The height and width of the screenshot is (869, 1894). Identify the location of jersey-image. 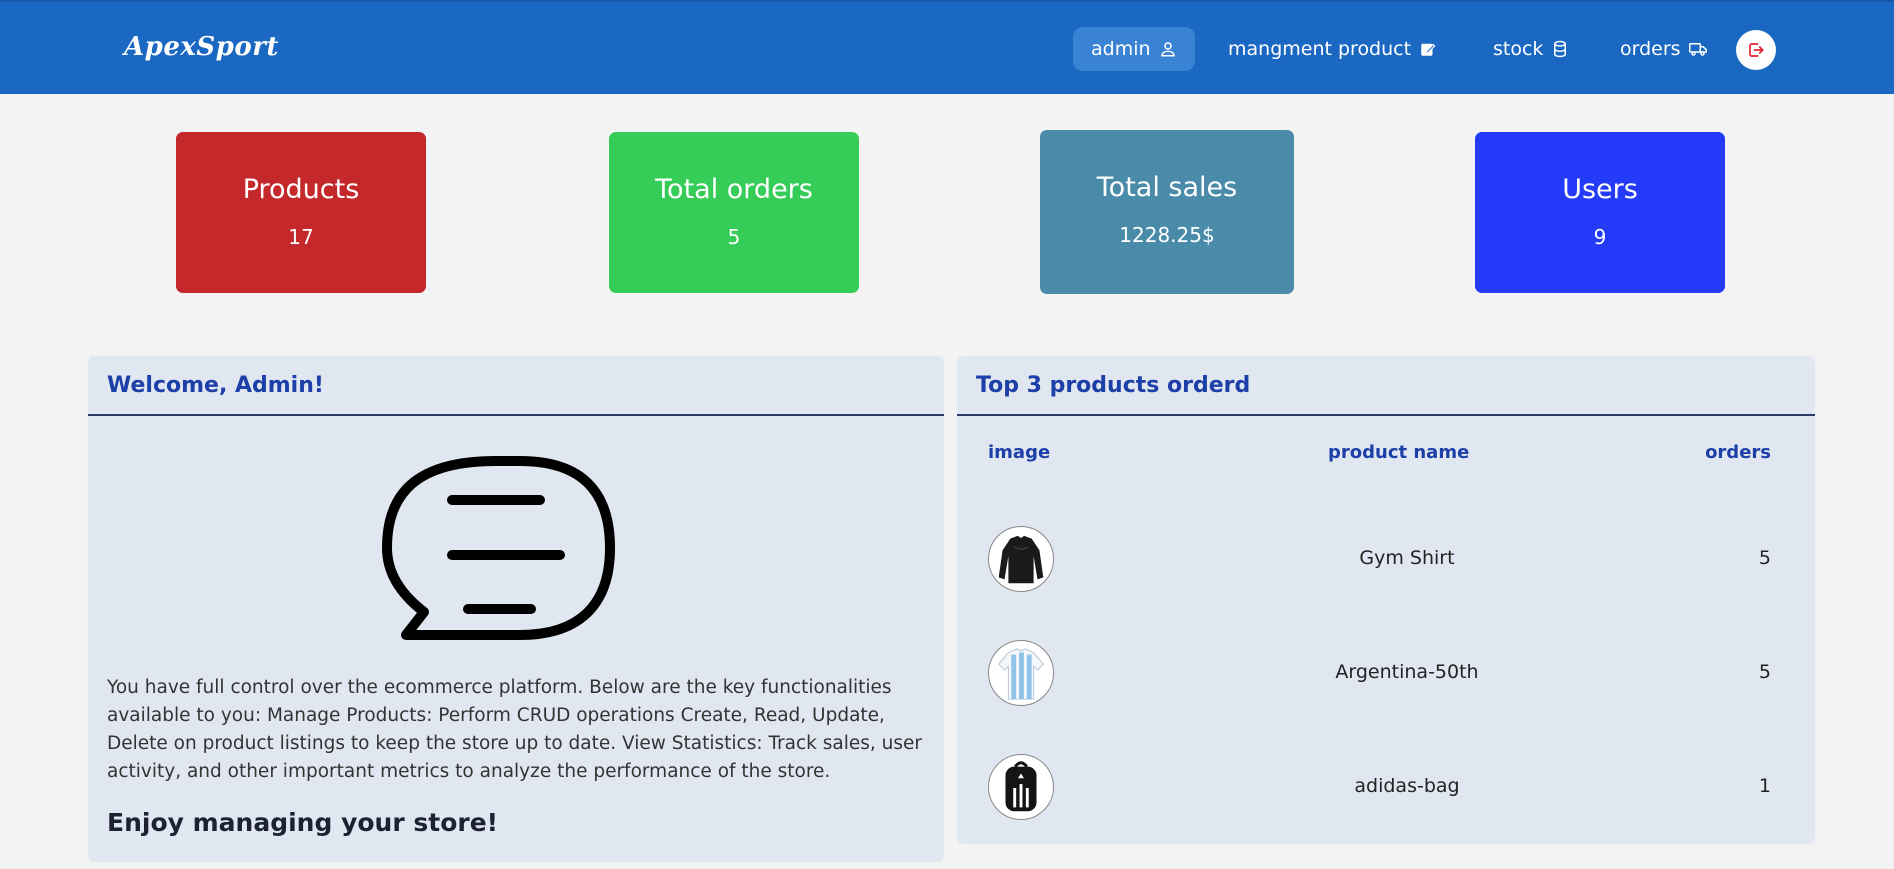
(1021, 674).